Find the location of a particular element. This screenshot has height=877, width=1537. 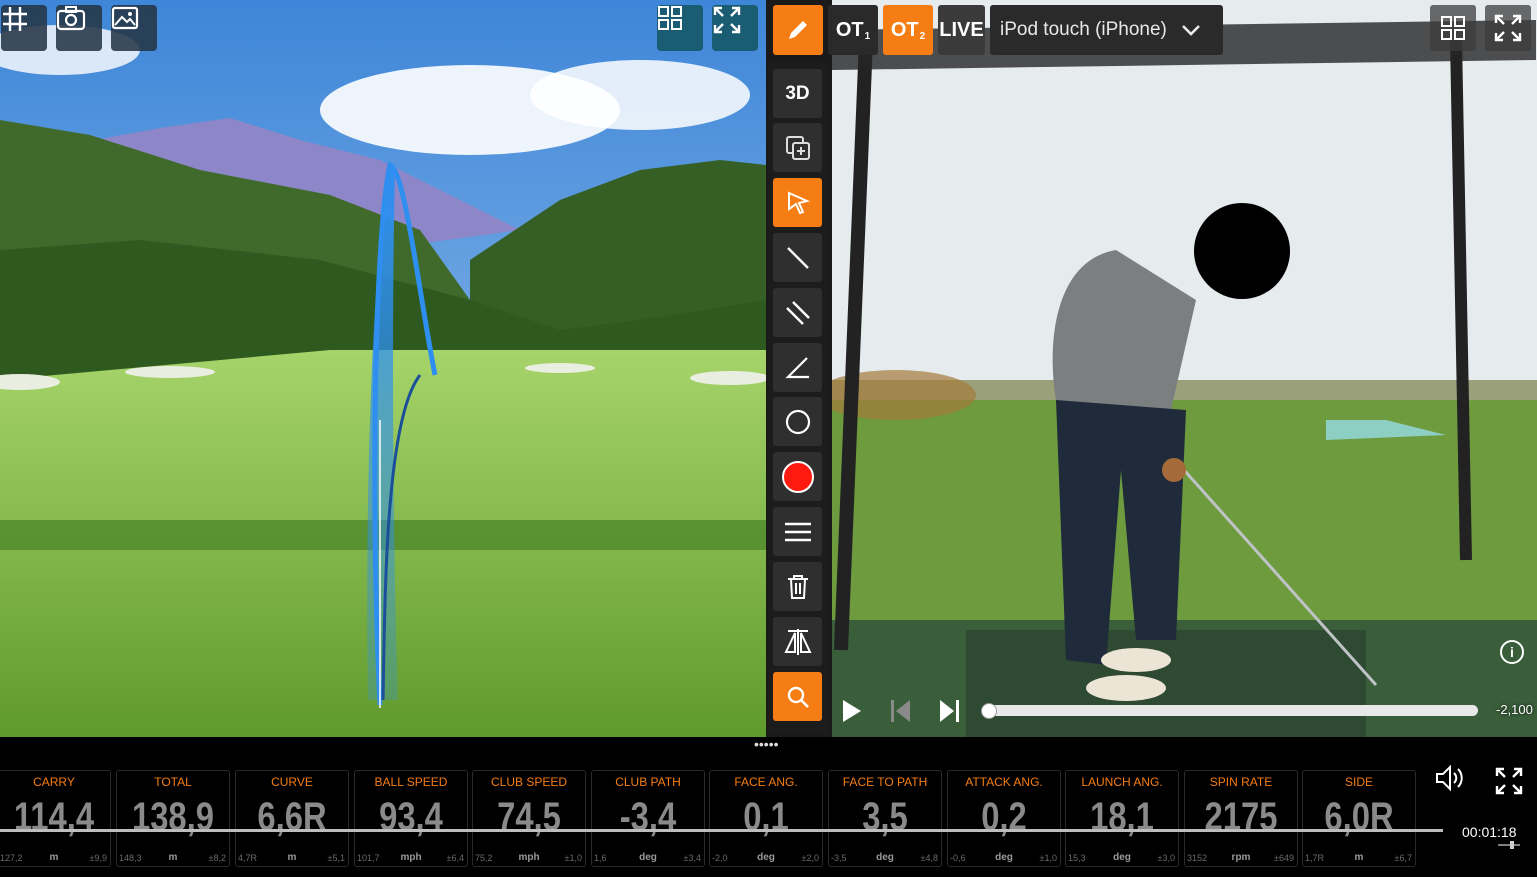

line-icon is located at coordinates (797, 257).